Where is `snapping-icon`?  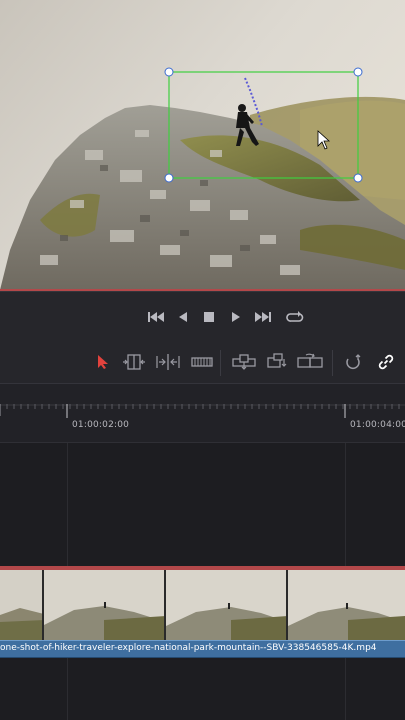 snapping-icon is located at coordinates (353, 361).